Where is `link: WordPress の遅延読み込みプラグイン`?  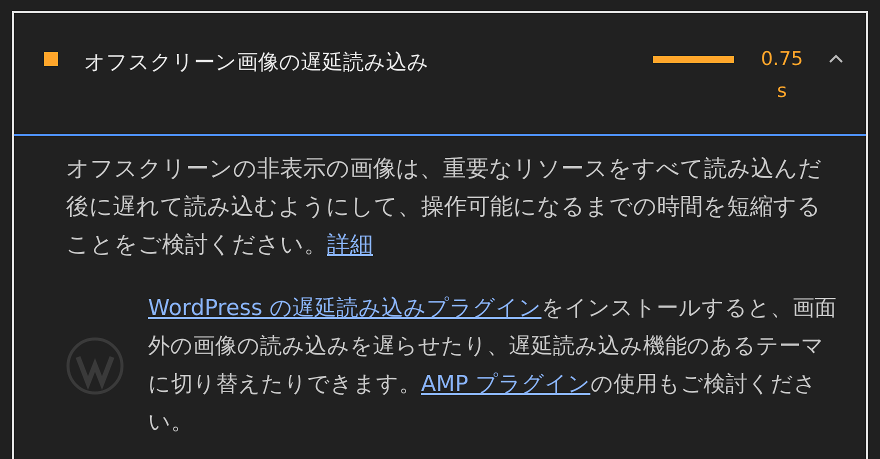
link: WordPress の遅延読み込みプラグイン is located at coordinates (345, 308).